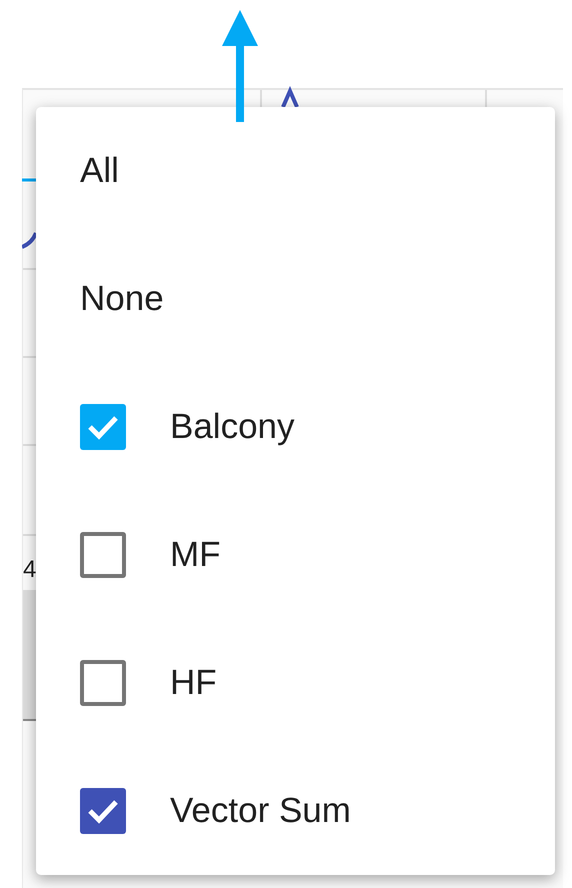 The image size is (572, 888). What do you see at coordinates (30, 570) in the screenshot?
I see `axis-label: 4` at bounding box center [30, 570].